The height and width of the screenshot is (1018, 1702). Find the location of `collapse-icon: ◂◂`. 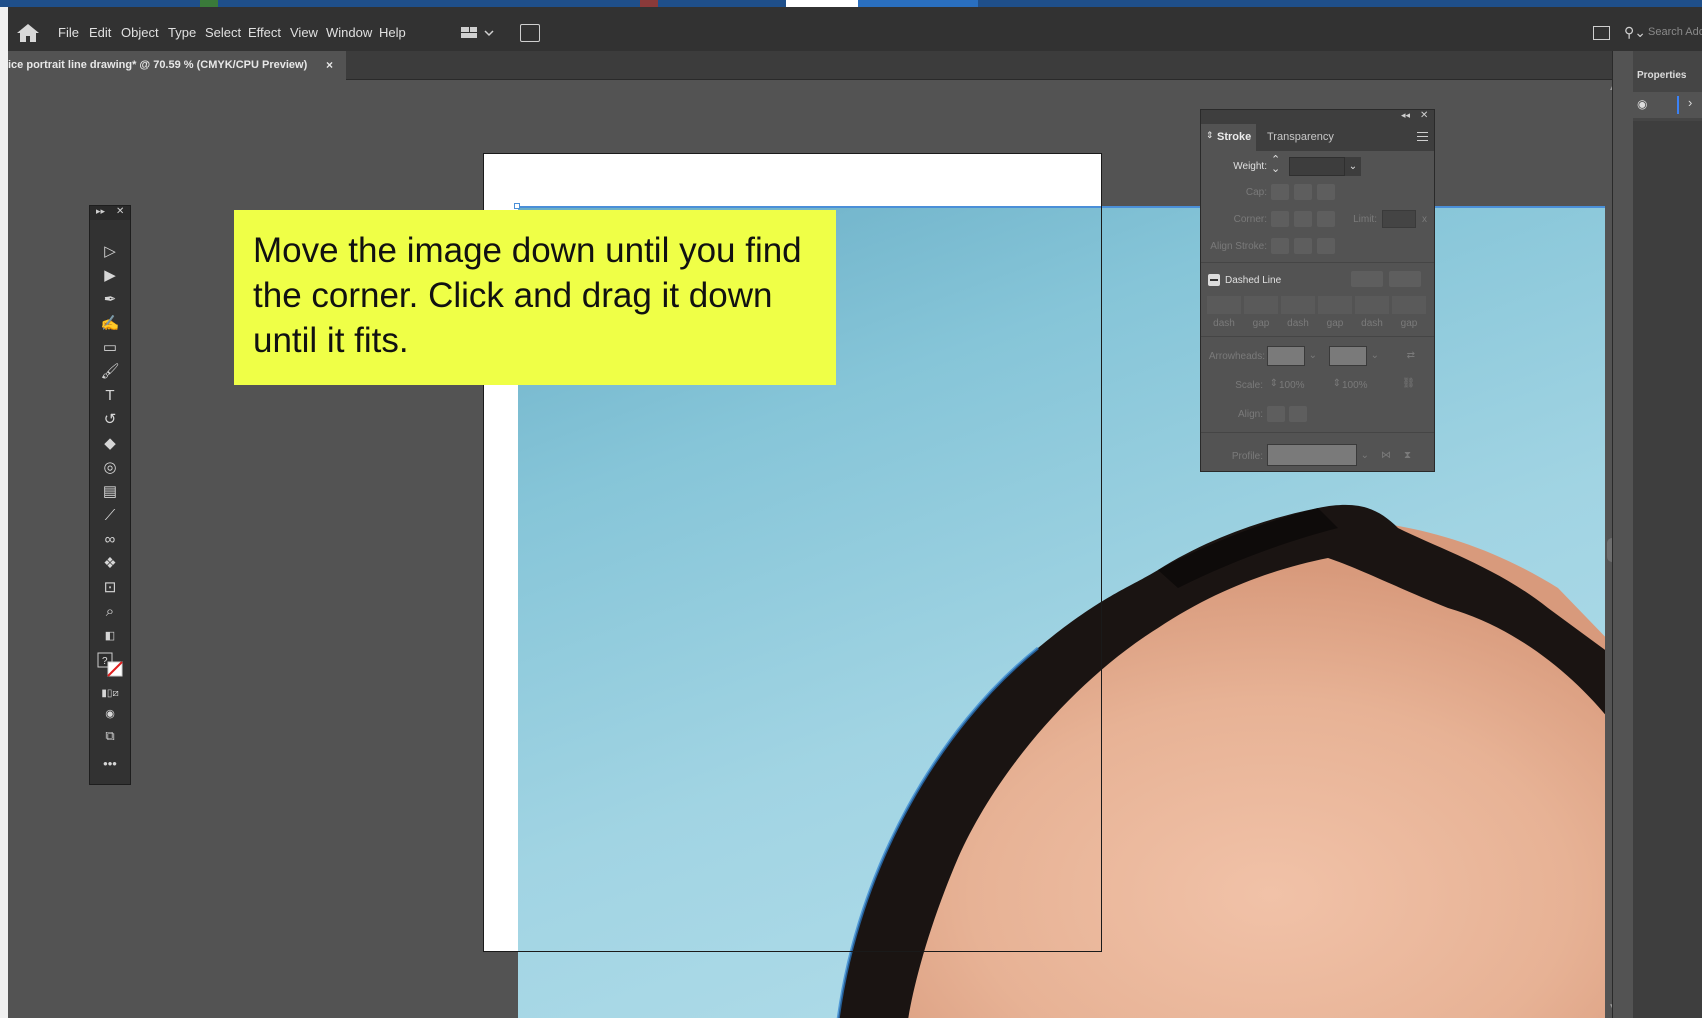

collapse-icon: ◂◂ is located at coordinates (1405, 115).